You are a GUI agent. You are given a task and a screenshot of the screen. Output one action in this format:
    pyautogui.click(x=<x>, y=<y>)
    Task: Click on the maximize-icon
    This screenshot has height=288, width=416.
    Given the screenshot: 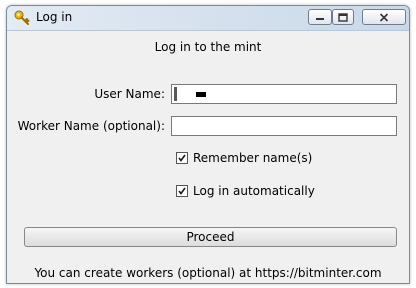 What is the action you would take?
    pyautogui.click(x=343, y=17)
    